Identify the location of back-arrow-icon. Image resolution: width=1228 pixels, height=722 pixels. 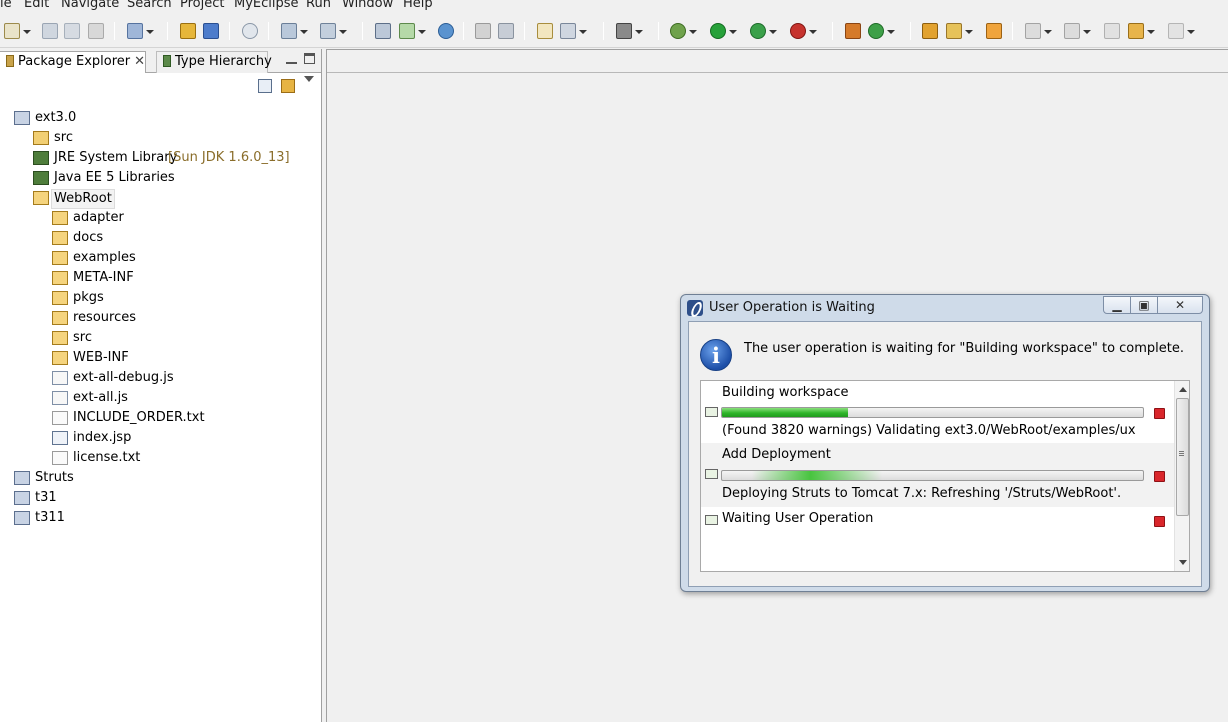
(1141, 31).